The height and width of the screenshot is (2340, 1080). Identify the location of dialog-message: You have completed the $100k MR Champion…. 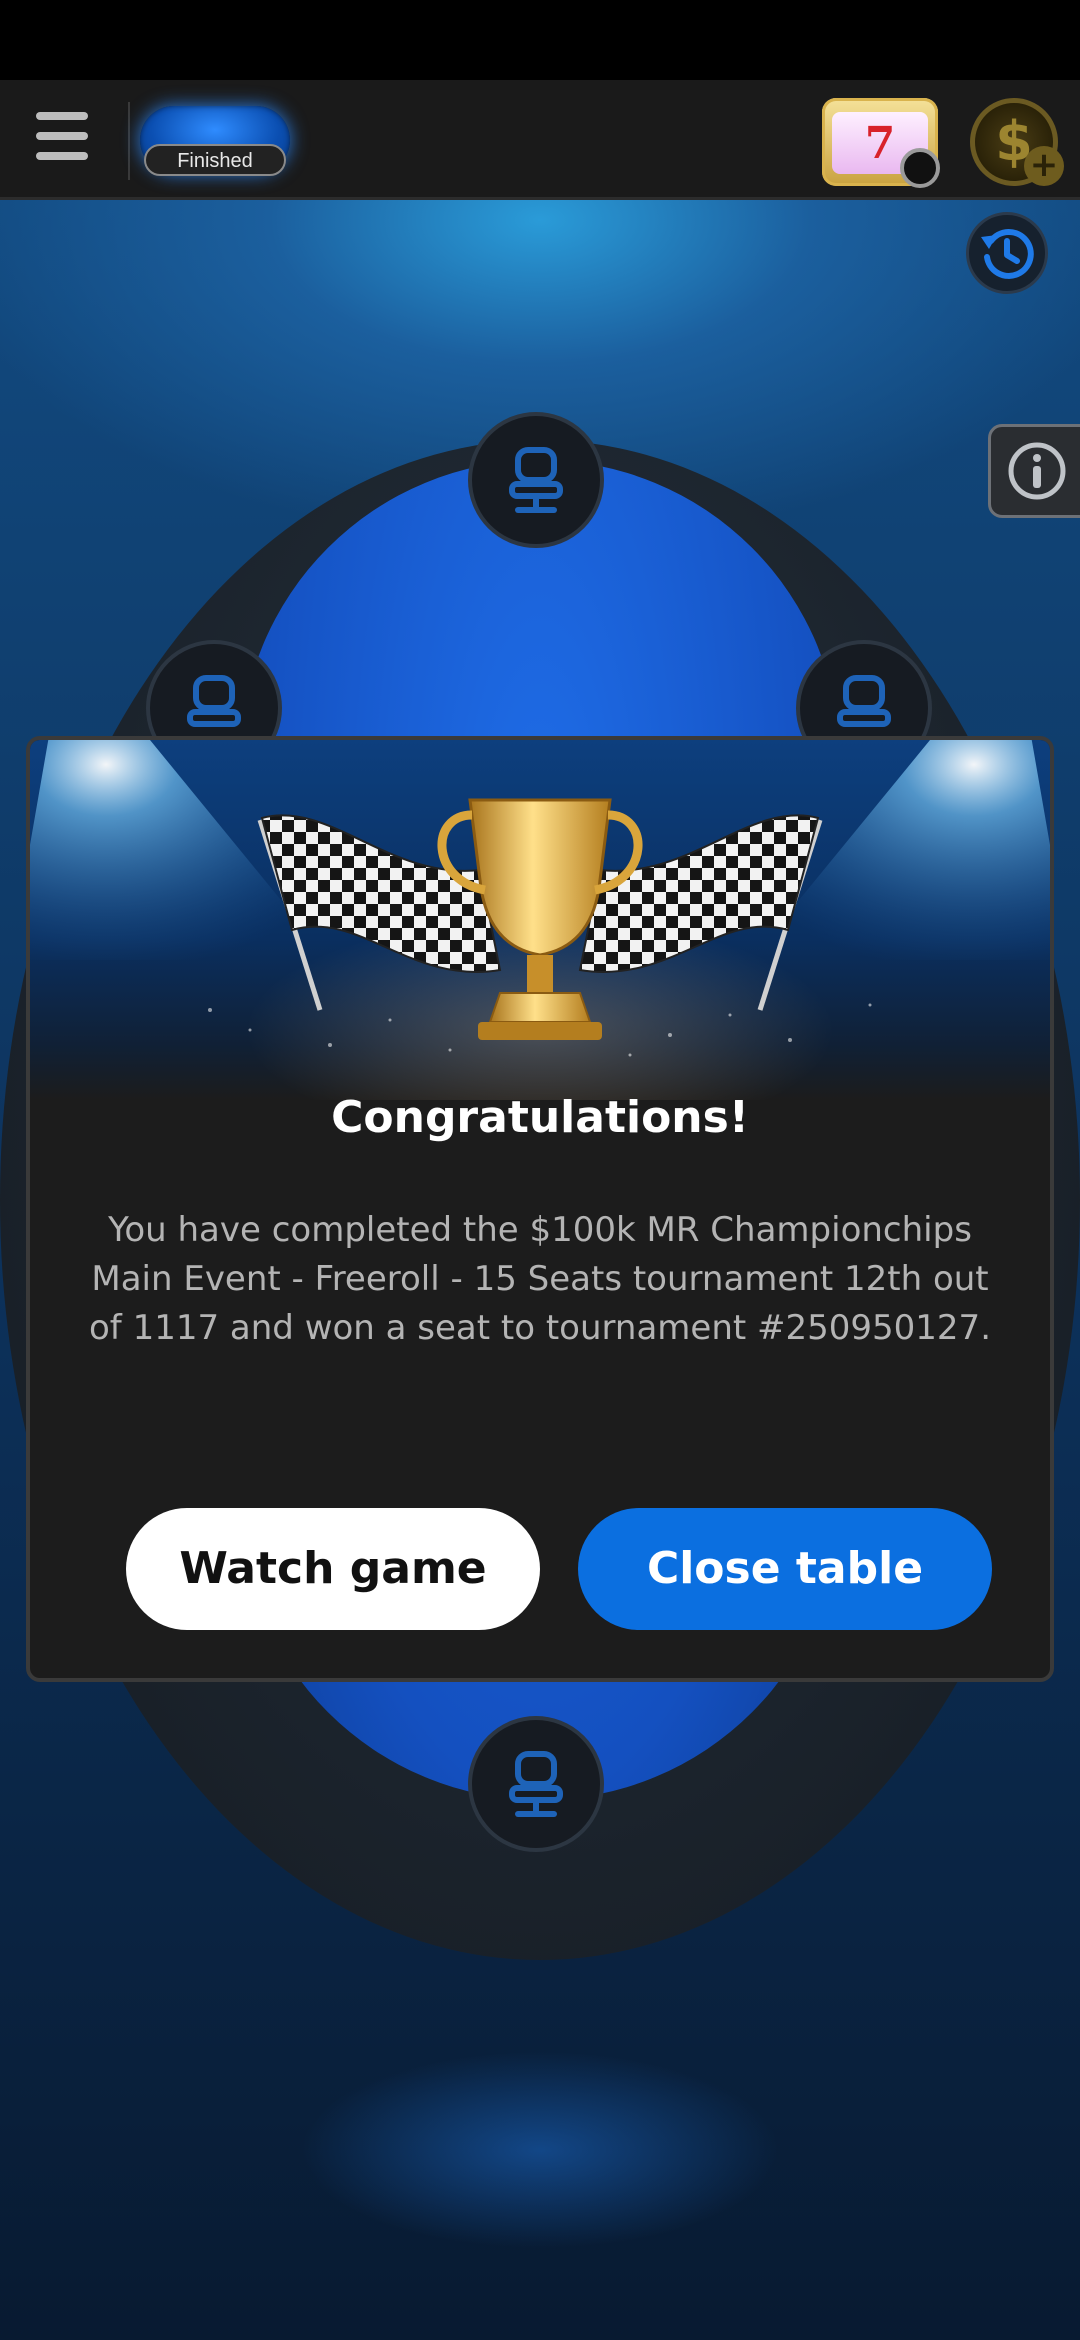
(540, 1279).